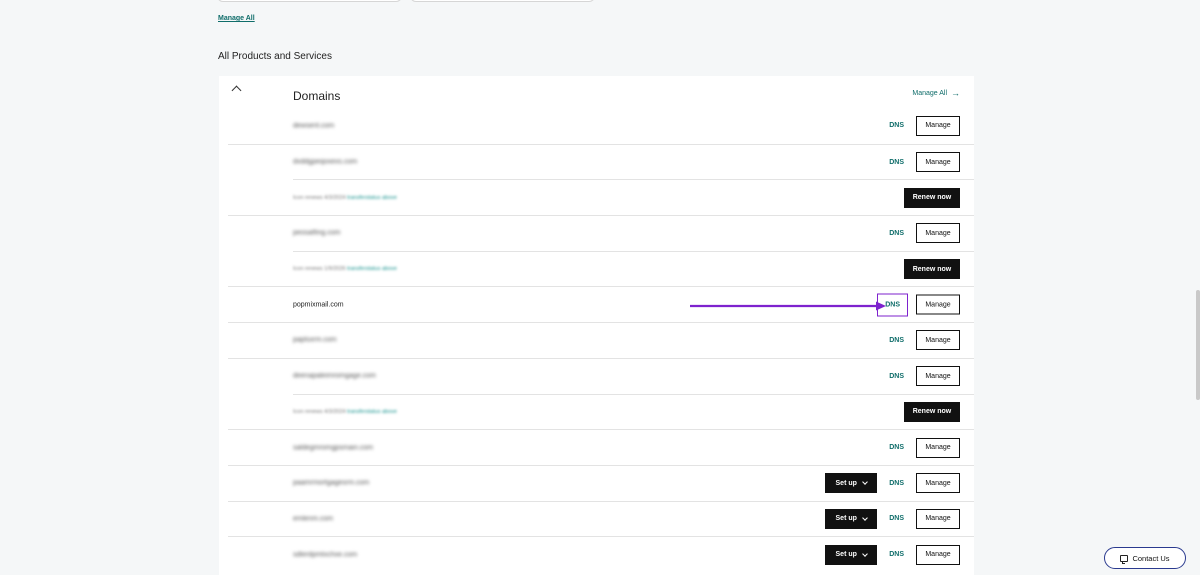 The height and width of the screenshot is (575, 1200). Describe the element at coordinates (955, 93) in the screenshot. I see `arrow-right-icon: →` at that location.